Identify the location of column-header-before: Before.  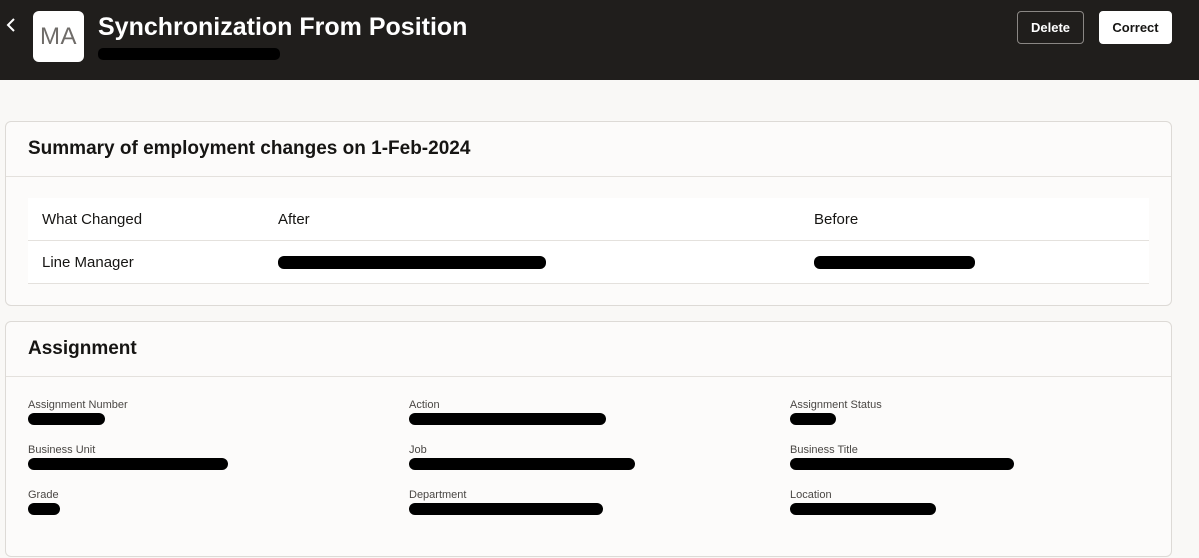
(836, 219).